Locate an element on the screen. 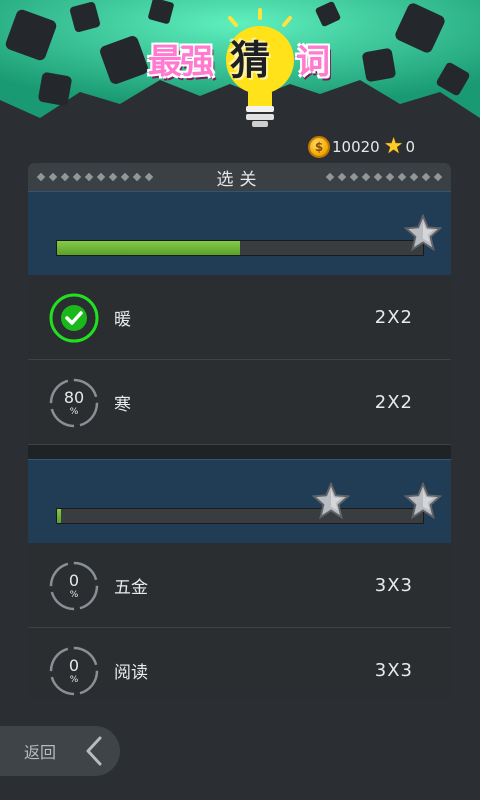  dollar-coin-icon: $ is located at coordinates (319, 147).